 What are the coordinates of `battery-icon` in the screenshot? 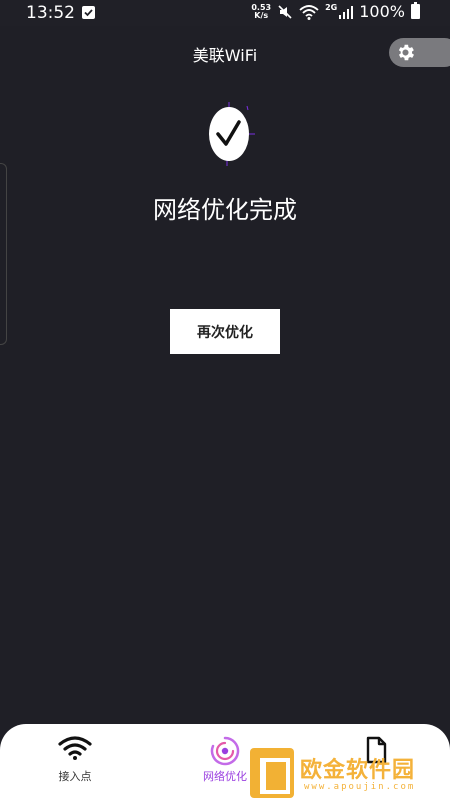 It's located at (415, 10).